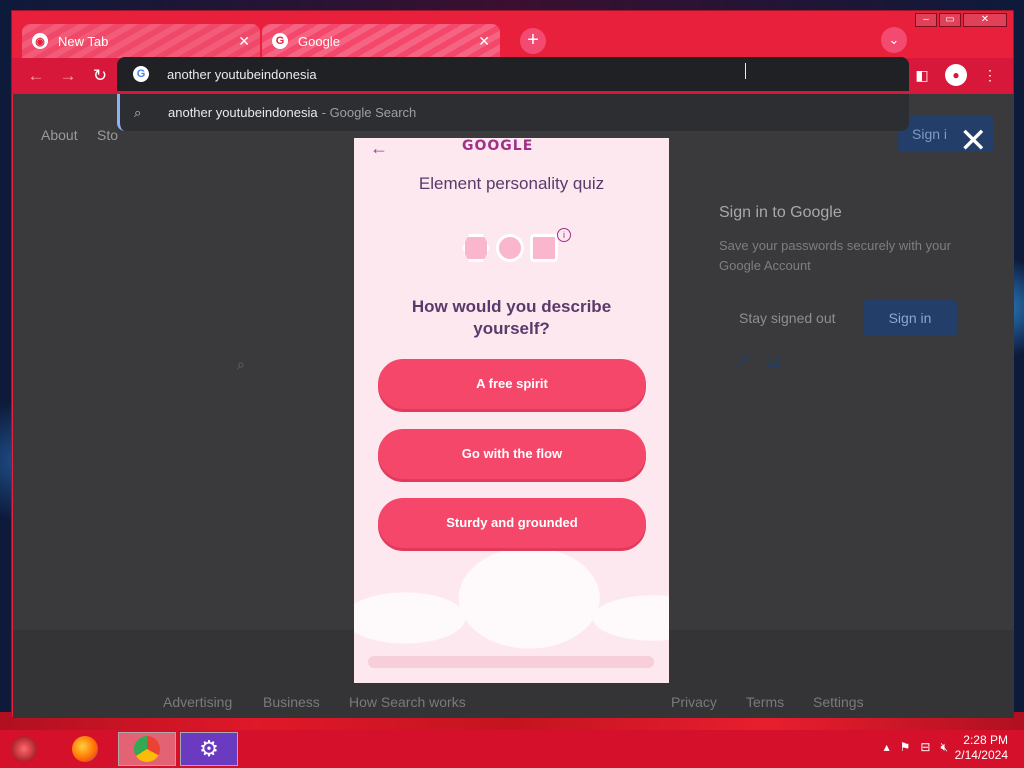 The height and width of the screenshot is (768, 1024). What do you see at coordinates (773, 362) in the screenshot?
I see `lens-icon: ⊡` at bounding box center [773, 362].